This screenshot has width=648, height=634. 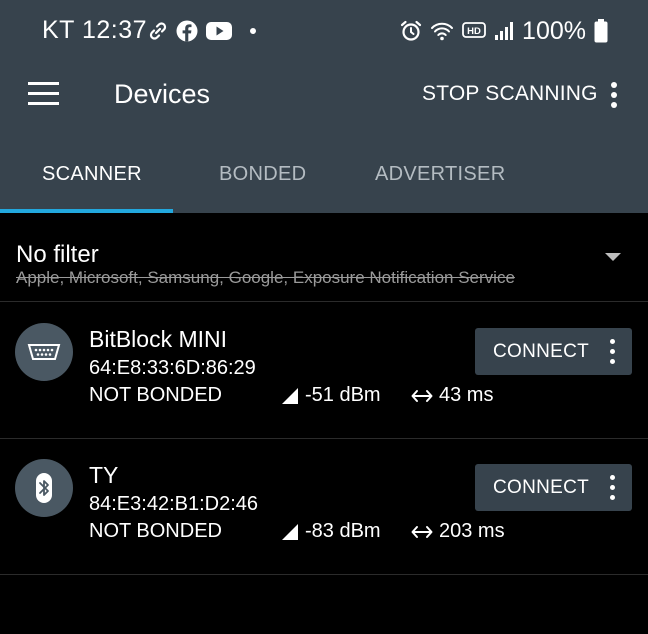 What do you see at coordinates (614, 95) in the screenshot?
I see `overflow-menu-icon` at bounding box center [614, 95].